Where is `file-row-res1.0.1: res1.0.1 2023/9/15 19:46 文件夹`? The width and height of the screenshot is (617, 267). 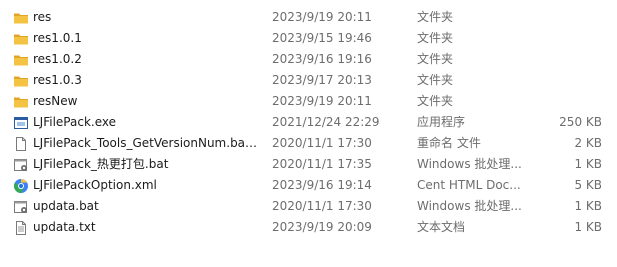 file-row-res1.0.1: res1.0.1 2023/9/15 19:46 文件夹 is located at coordinates (308, 38).